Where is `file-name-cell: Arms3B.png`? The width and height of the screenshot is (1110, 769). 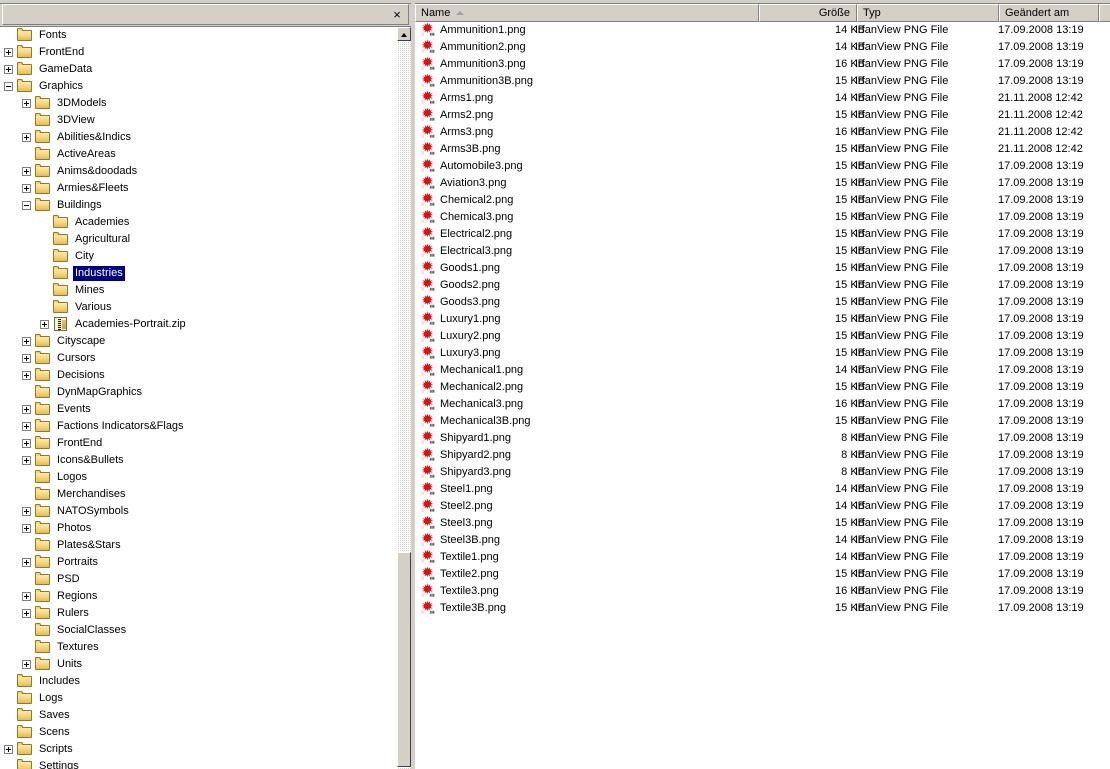
file-name-cell: Arms3B.png is located at coordinates (585, 149).